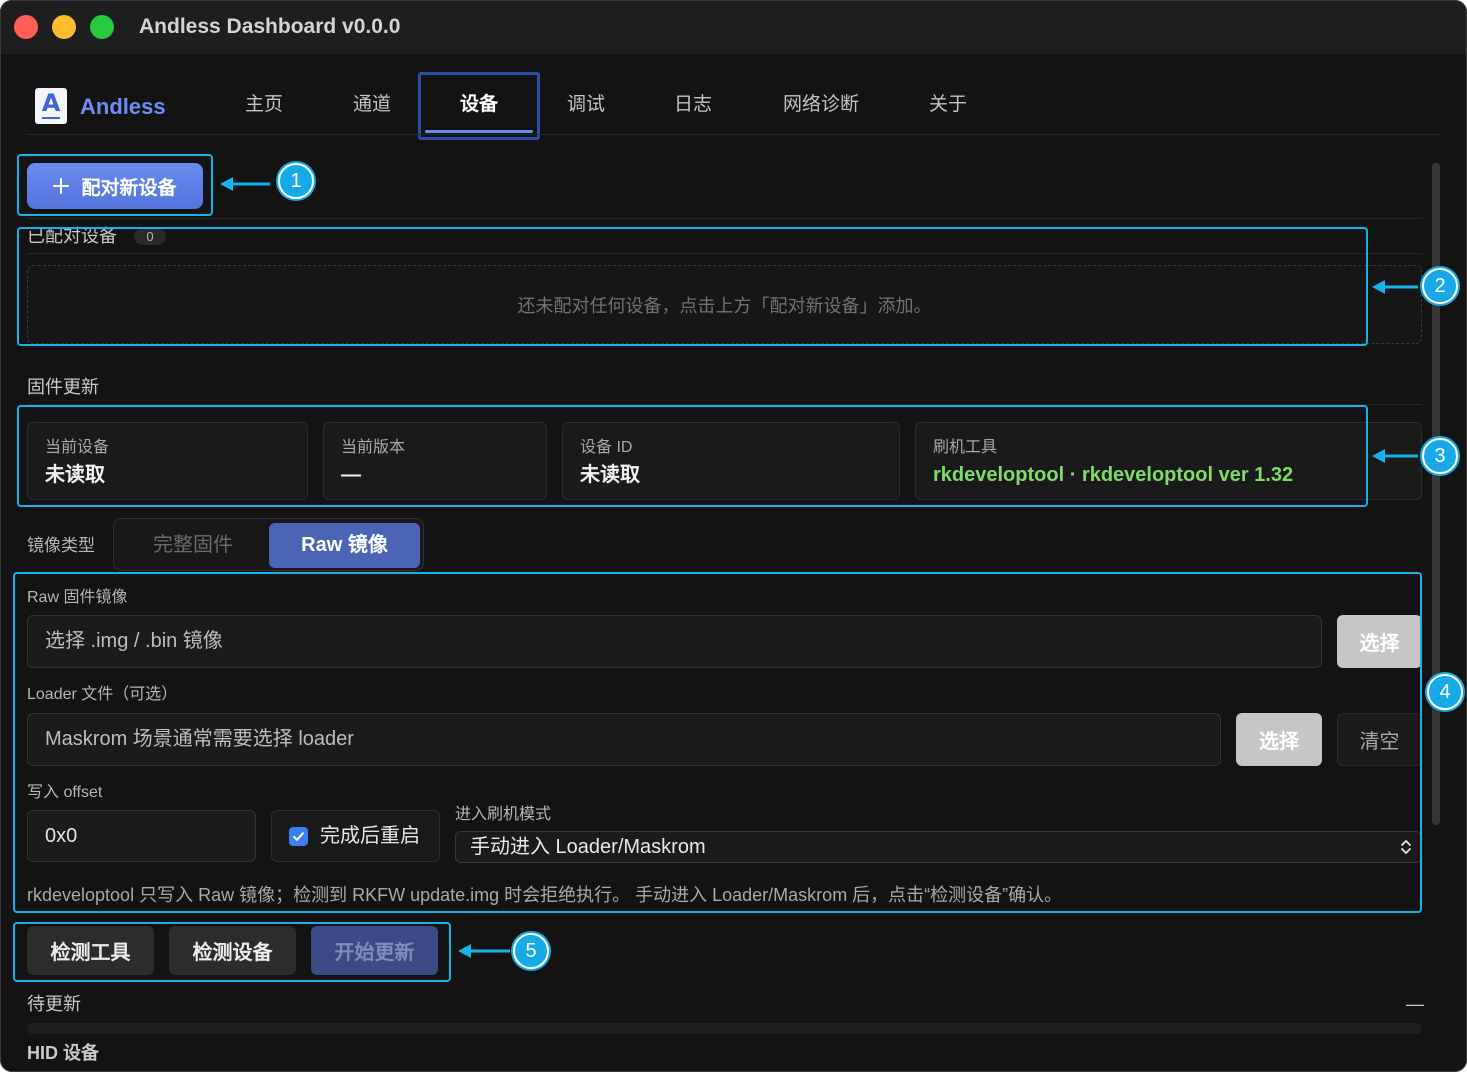 The width and height of the screenshot is (1467, 1072). I want to click on hid-devices-title: HID 设备, so click(63, 1053).